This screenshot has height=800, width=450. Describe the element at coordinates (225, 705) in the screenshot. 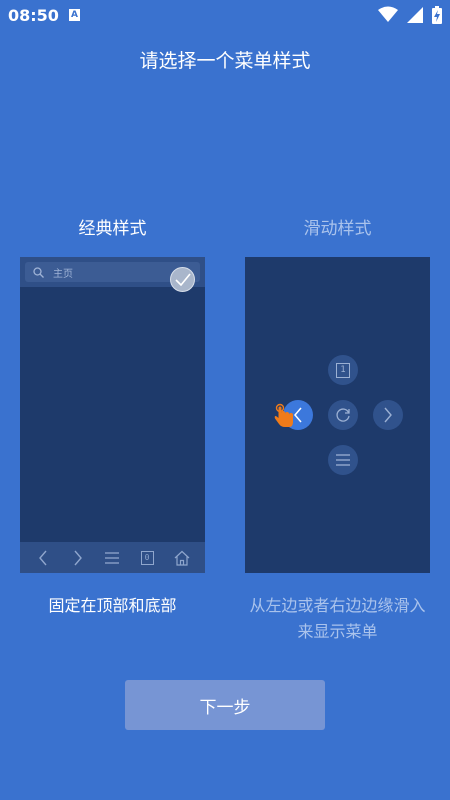

I see `next-step-button: 下一步` at that location.